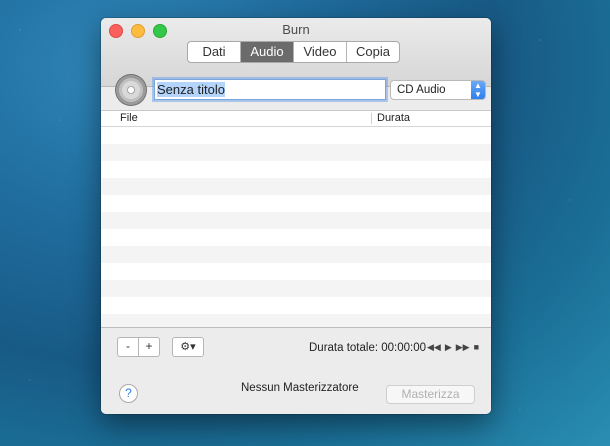  I want to click on column-divider, so click(371, 118).